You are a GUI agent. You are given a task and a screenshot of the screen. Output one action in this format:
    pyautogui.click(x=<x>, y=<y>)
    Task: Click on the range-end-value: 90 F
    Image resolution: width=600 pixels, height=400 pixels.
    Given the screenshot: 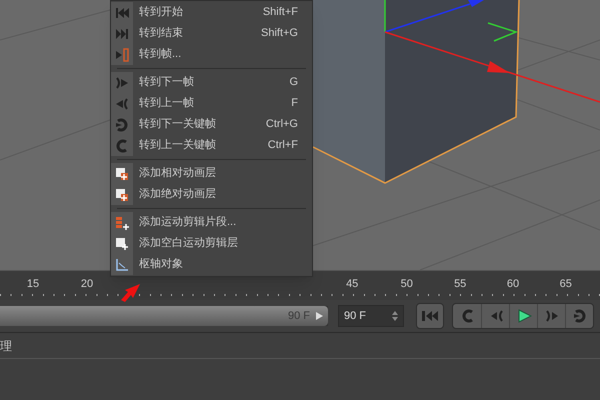 What is the action you would take?
    pyautogui.click(x=299, y=316)
    